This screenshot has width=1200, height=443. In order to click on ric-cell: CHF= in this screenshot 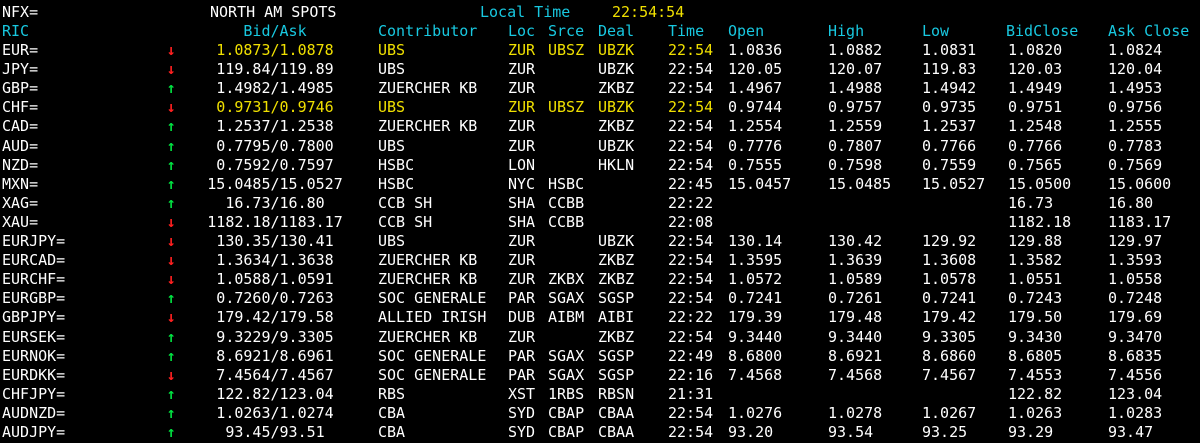, I will do `click(20, 107)`.